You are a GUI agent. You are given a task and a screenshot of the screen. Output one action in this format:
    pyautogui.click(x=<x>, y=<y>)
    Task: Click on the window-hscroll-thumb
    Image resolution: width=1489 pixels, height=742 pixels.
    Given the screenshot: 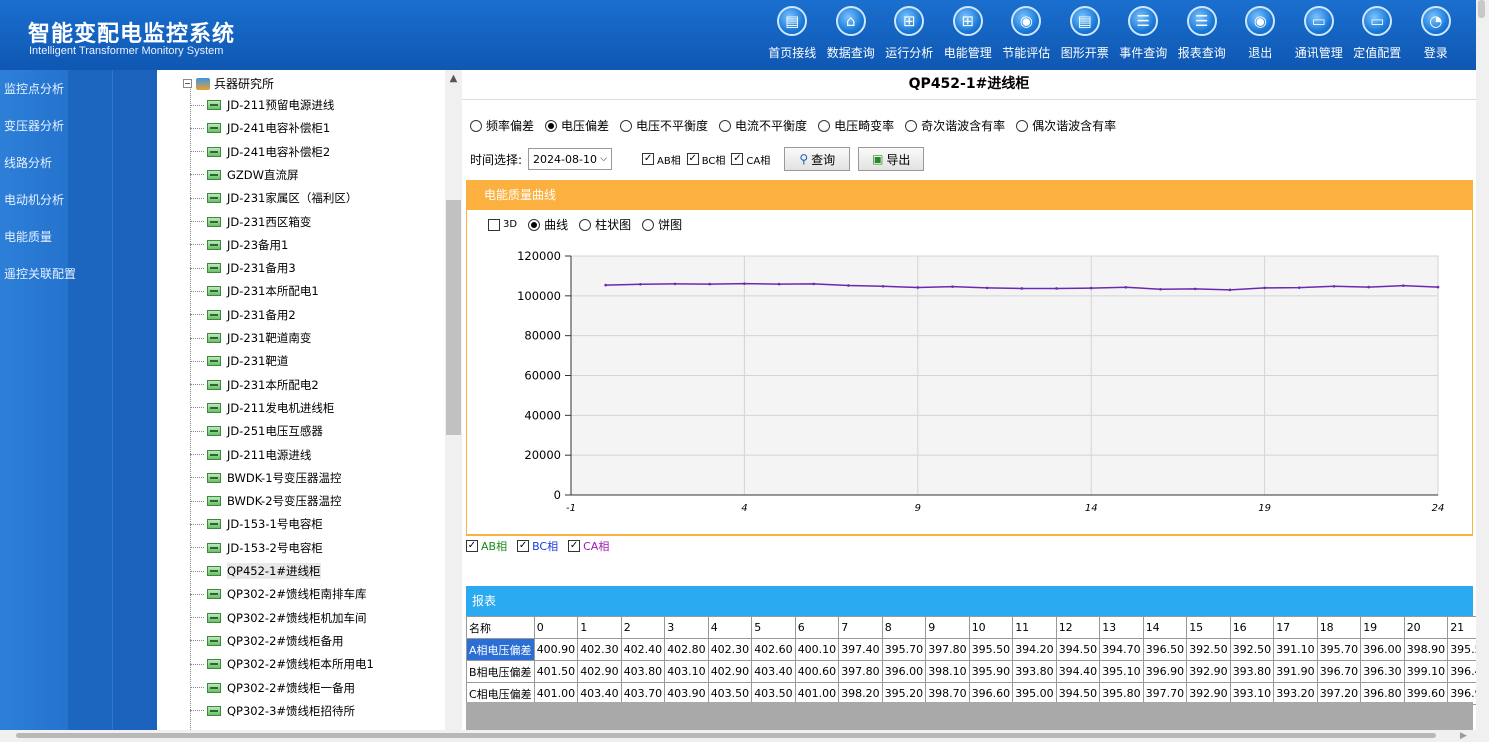 What is the action you would take?
    pyautogui.click(x=726, y=735)
    